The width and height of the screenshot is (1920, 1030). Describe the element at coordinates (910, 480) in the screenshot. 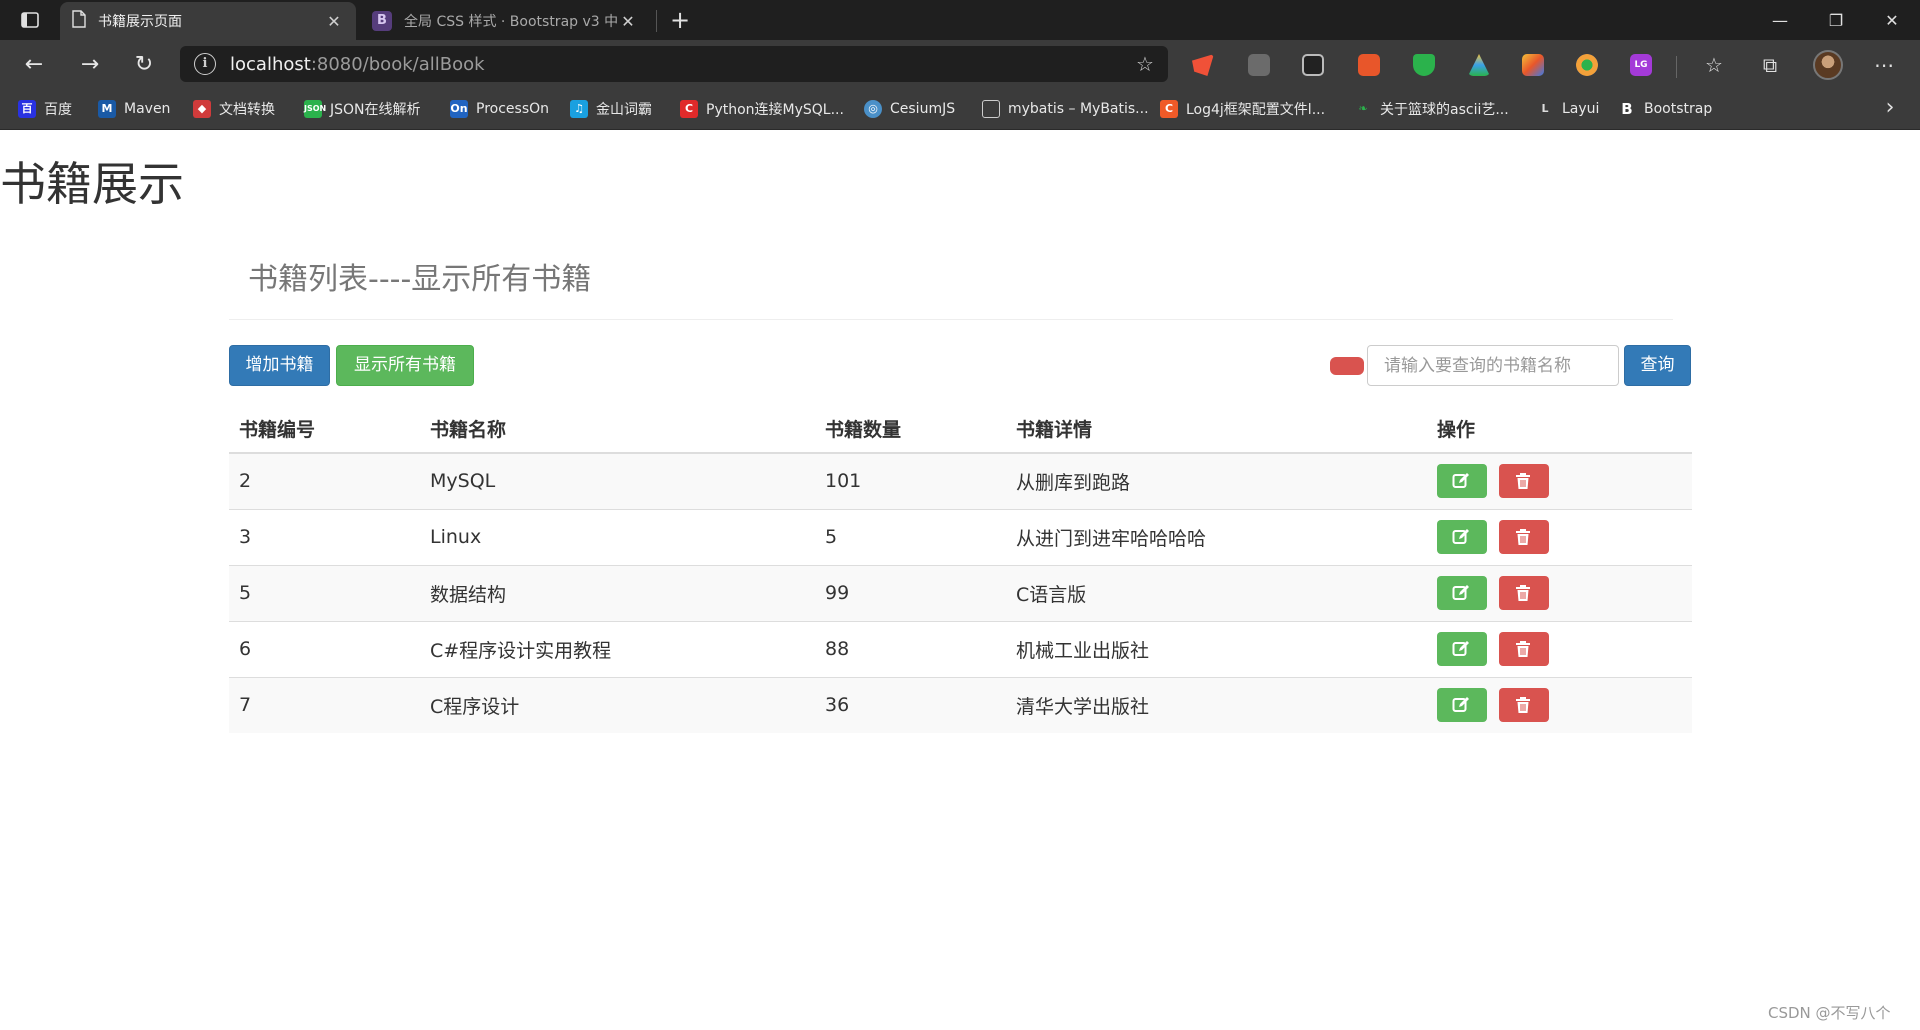

I see `book-count: 101` at that location.